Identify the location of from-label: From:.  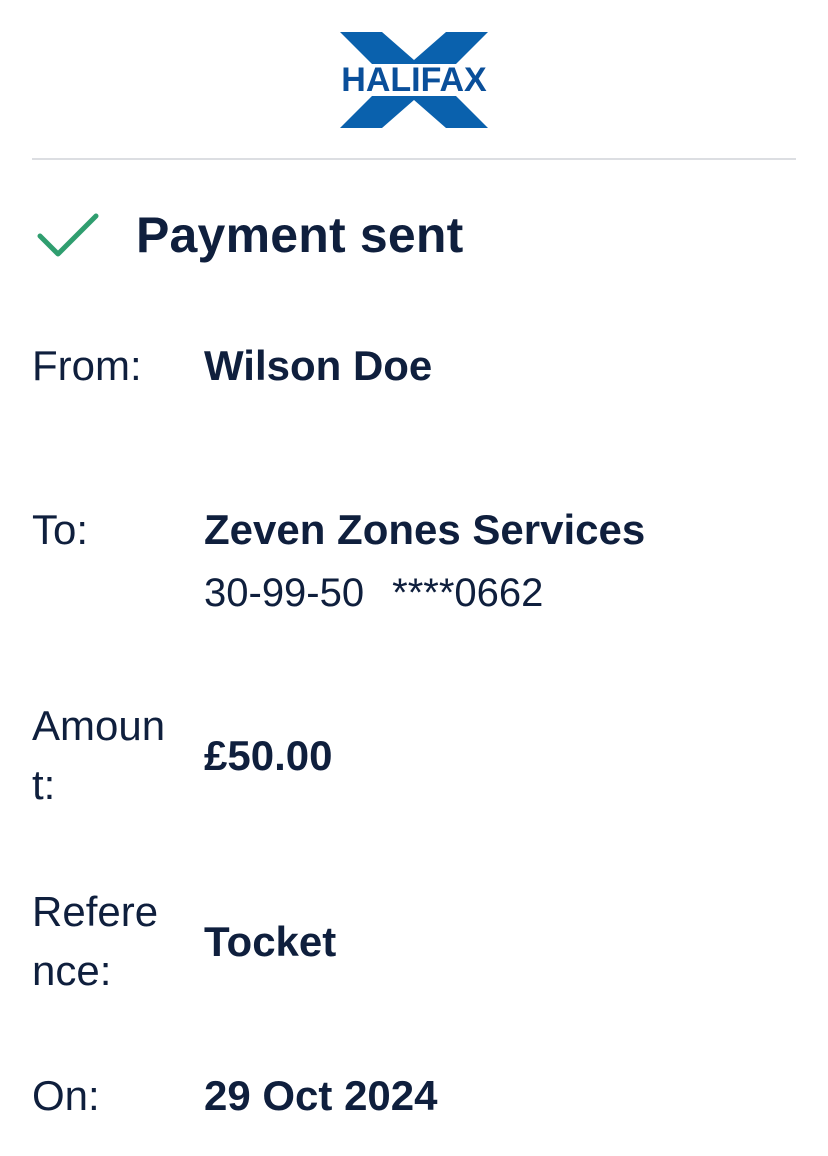
(87, 365).